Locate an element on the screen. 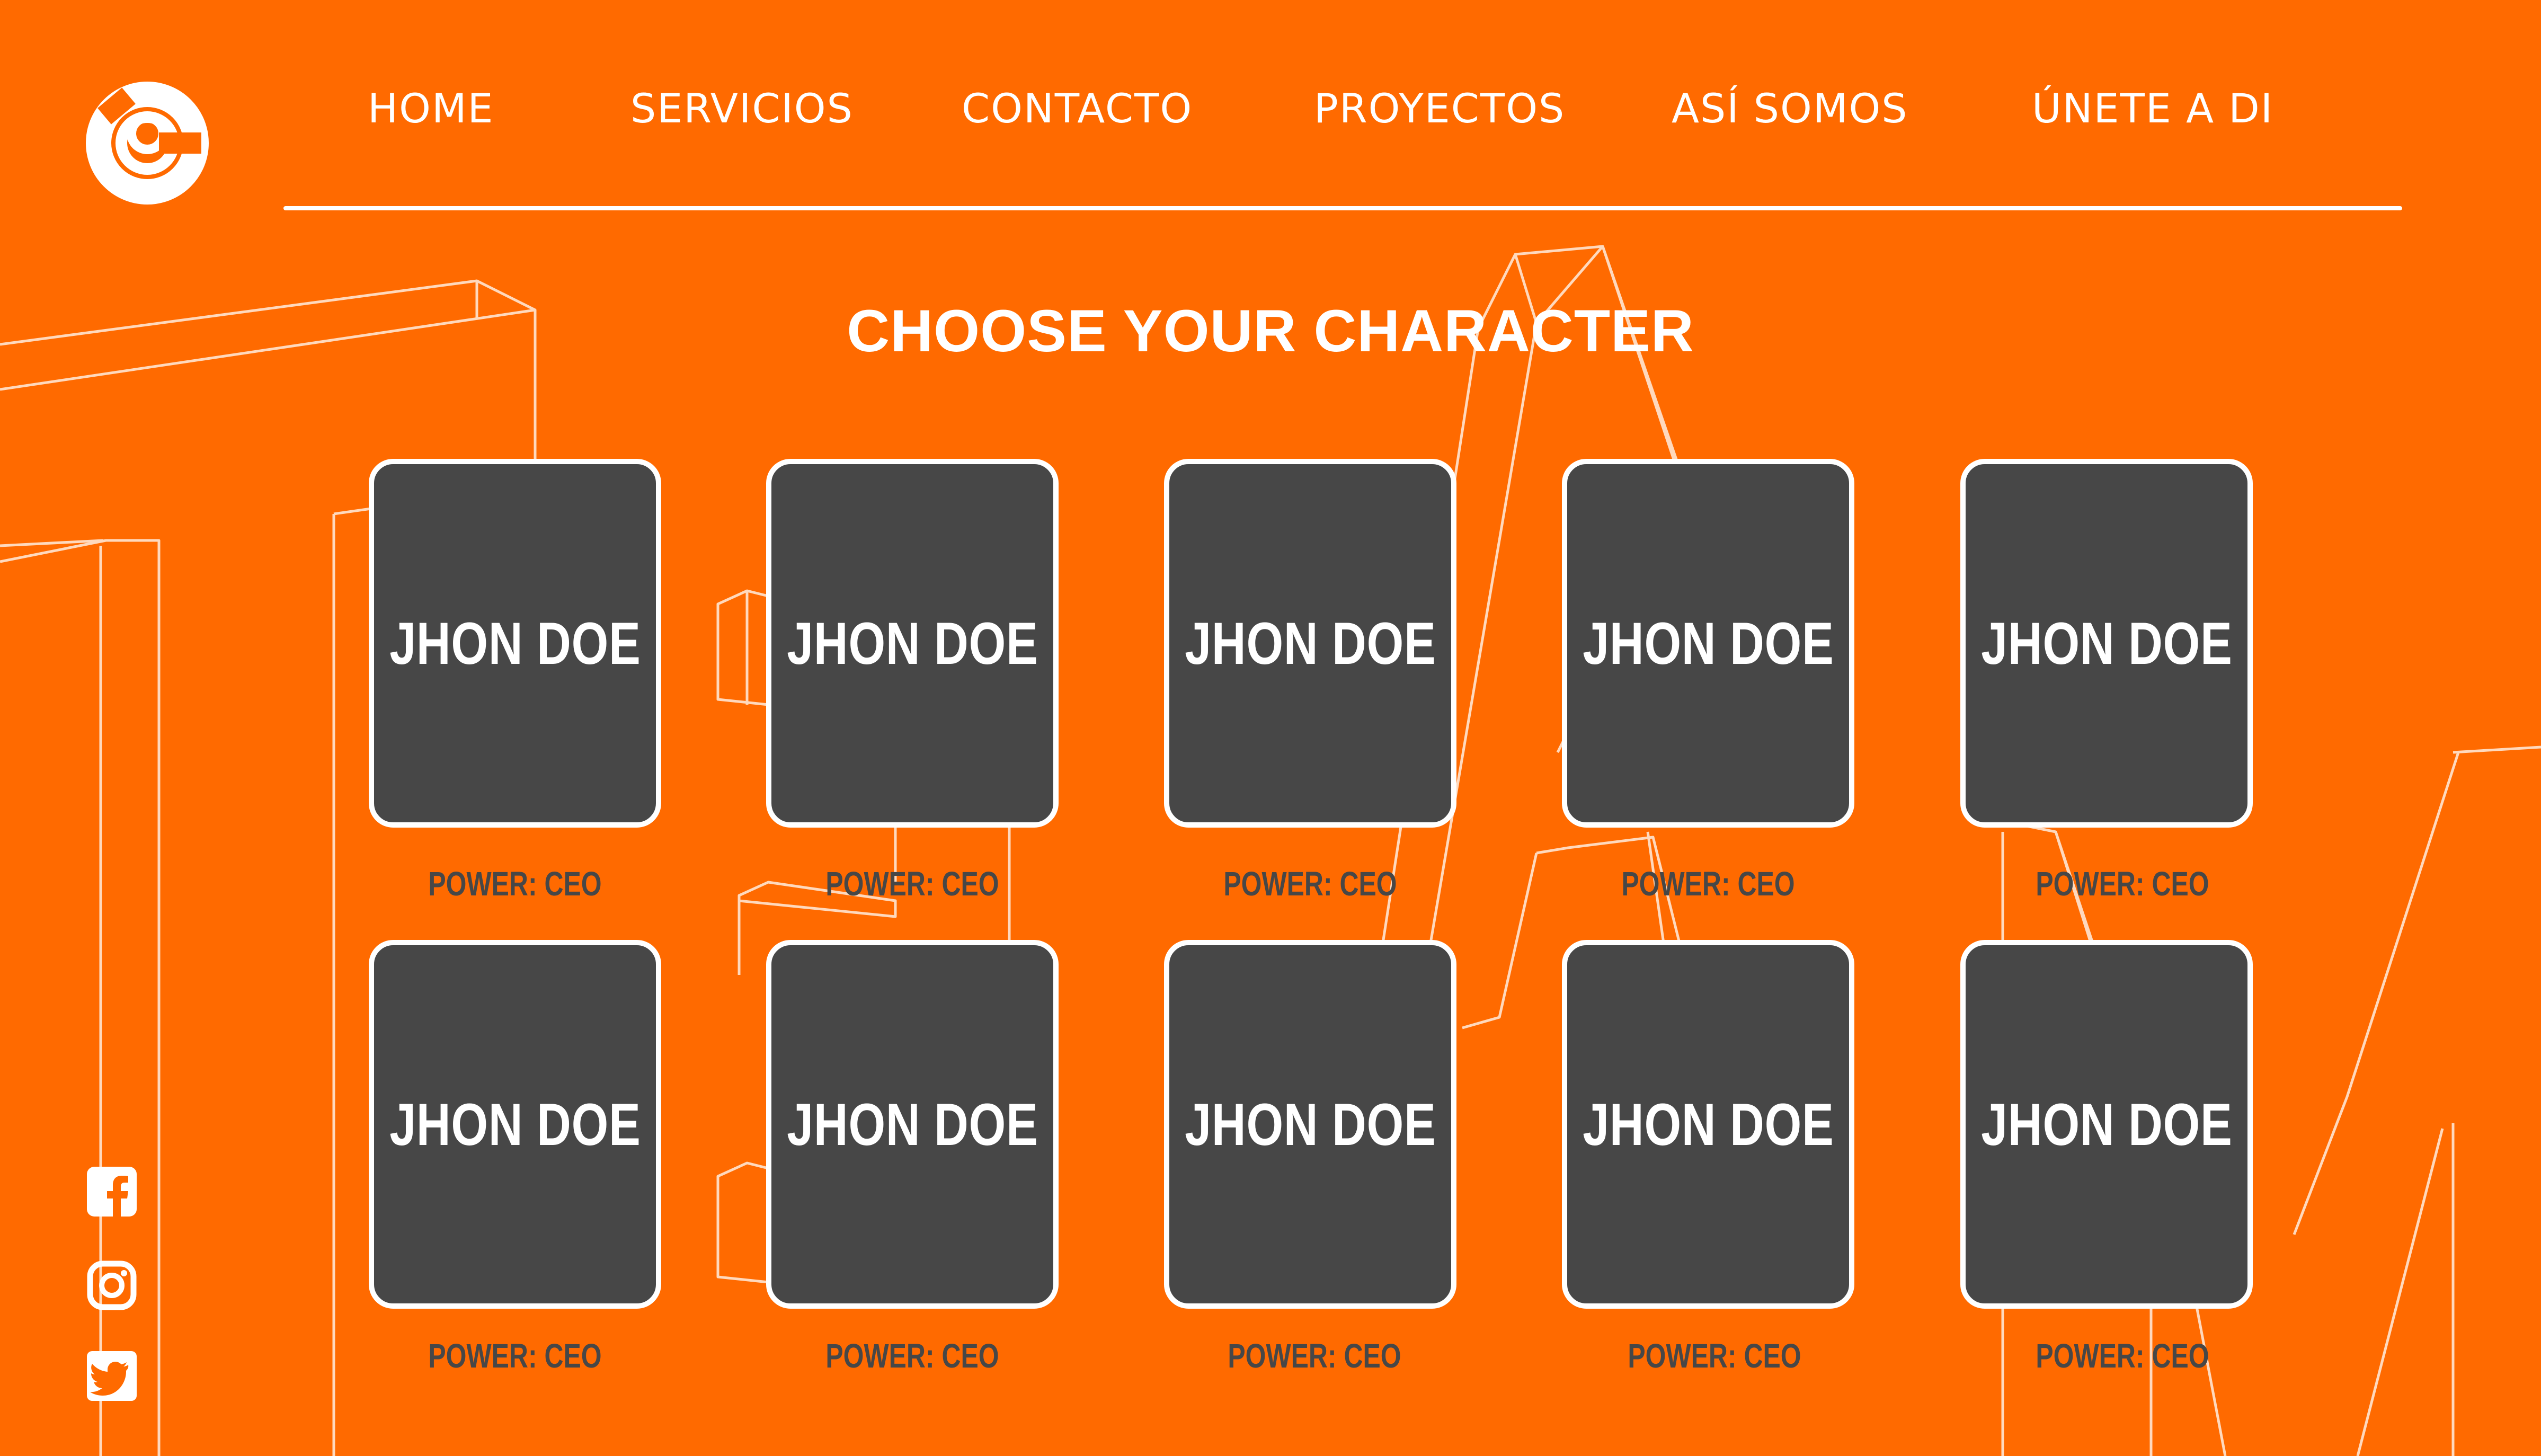 Image resolution: width=2541 pixels, height=1456 pixels. instagram-icon is located at coordinates (112, 1285).